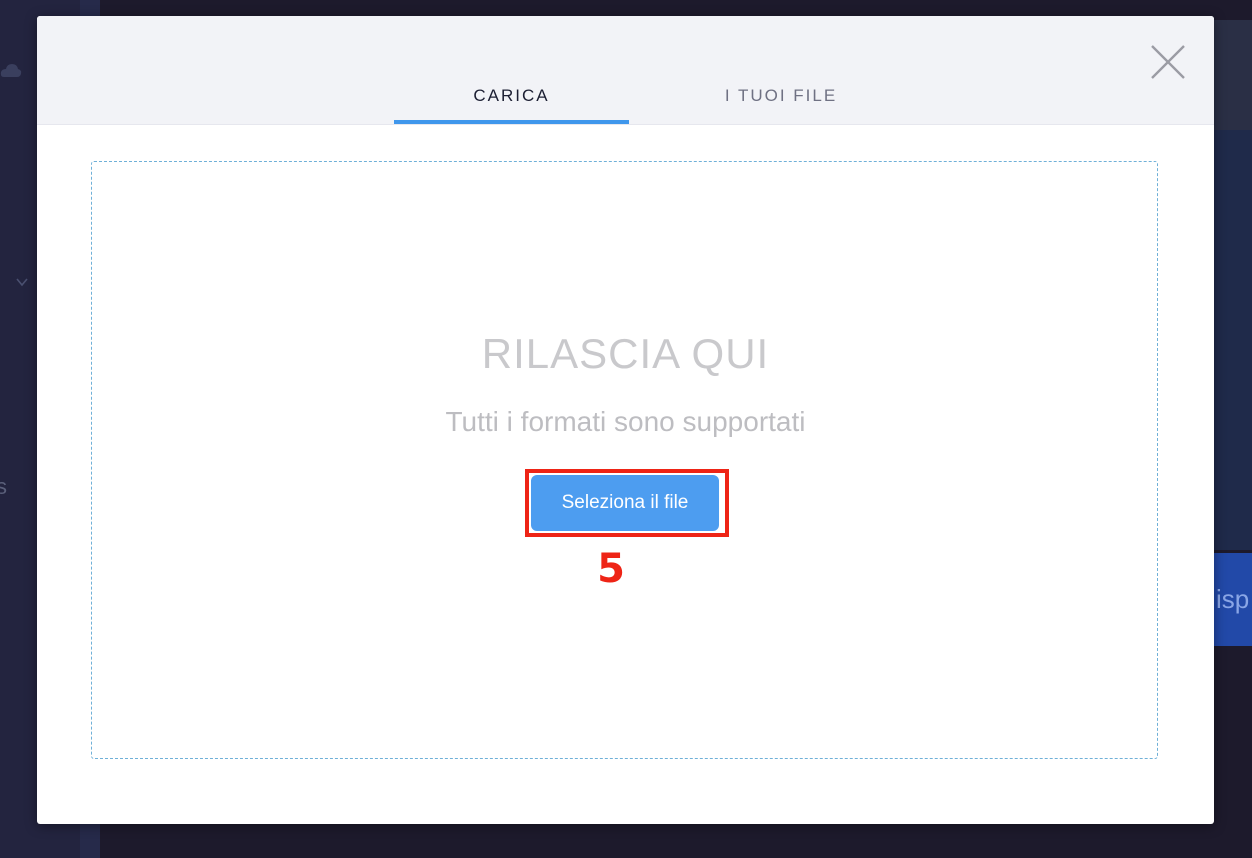  What do you see at coordinates (11, 70) in the screenshot?
I see `cloud-icon` at bounding box center [11, 70].